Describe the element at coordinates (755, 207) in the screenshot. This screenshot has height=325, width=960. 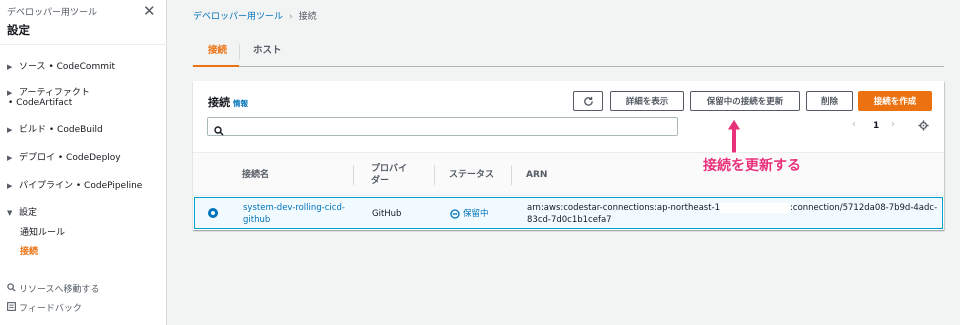
I see `redaction-block` at that location.